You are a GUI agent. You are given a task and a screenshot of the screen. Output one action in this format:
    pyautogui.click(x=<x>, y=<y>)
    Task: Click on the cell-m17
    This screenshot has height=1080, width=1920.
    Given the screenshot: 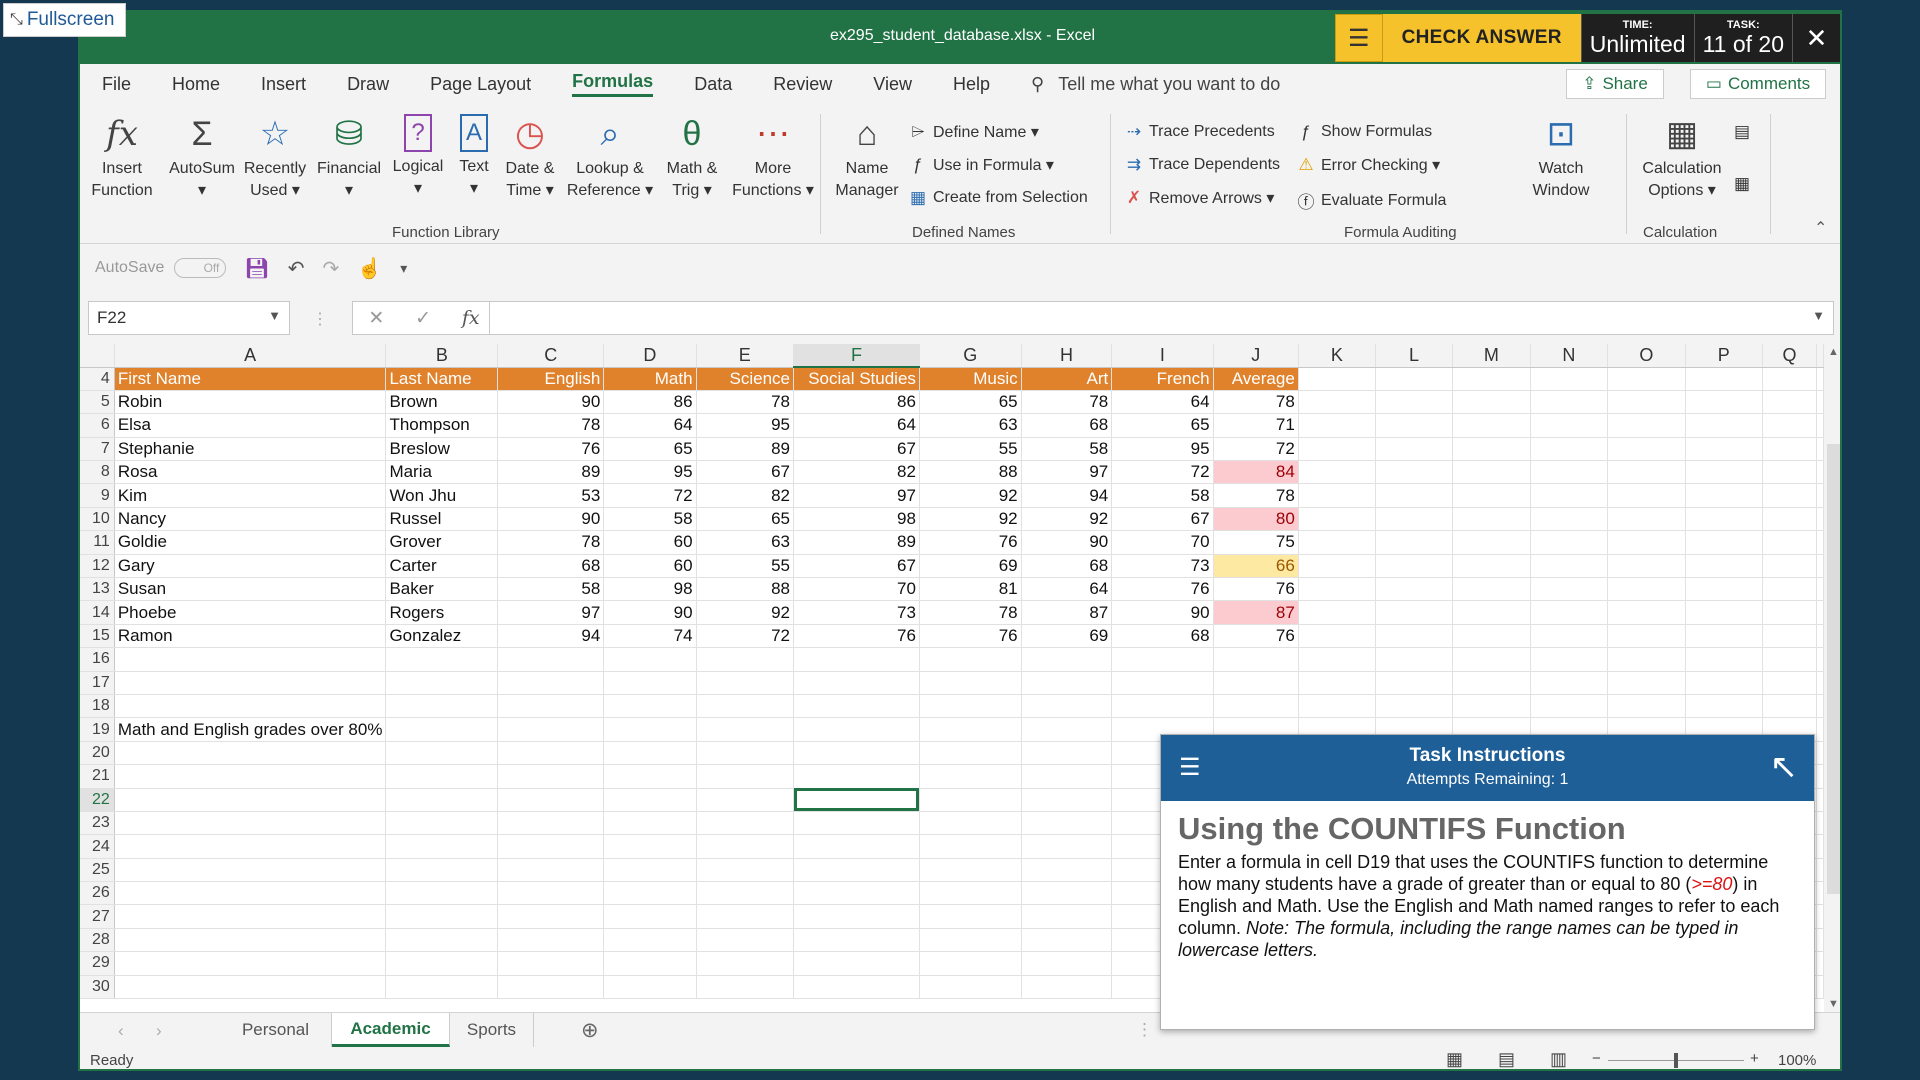 What is the action you would take?
    pyautogui.click(x=1491, y=683)
    